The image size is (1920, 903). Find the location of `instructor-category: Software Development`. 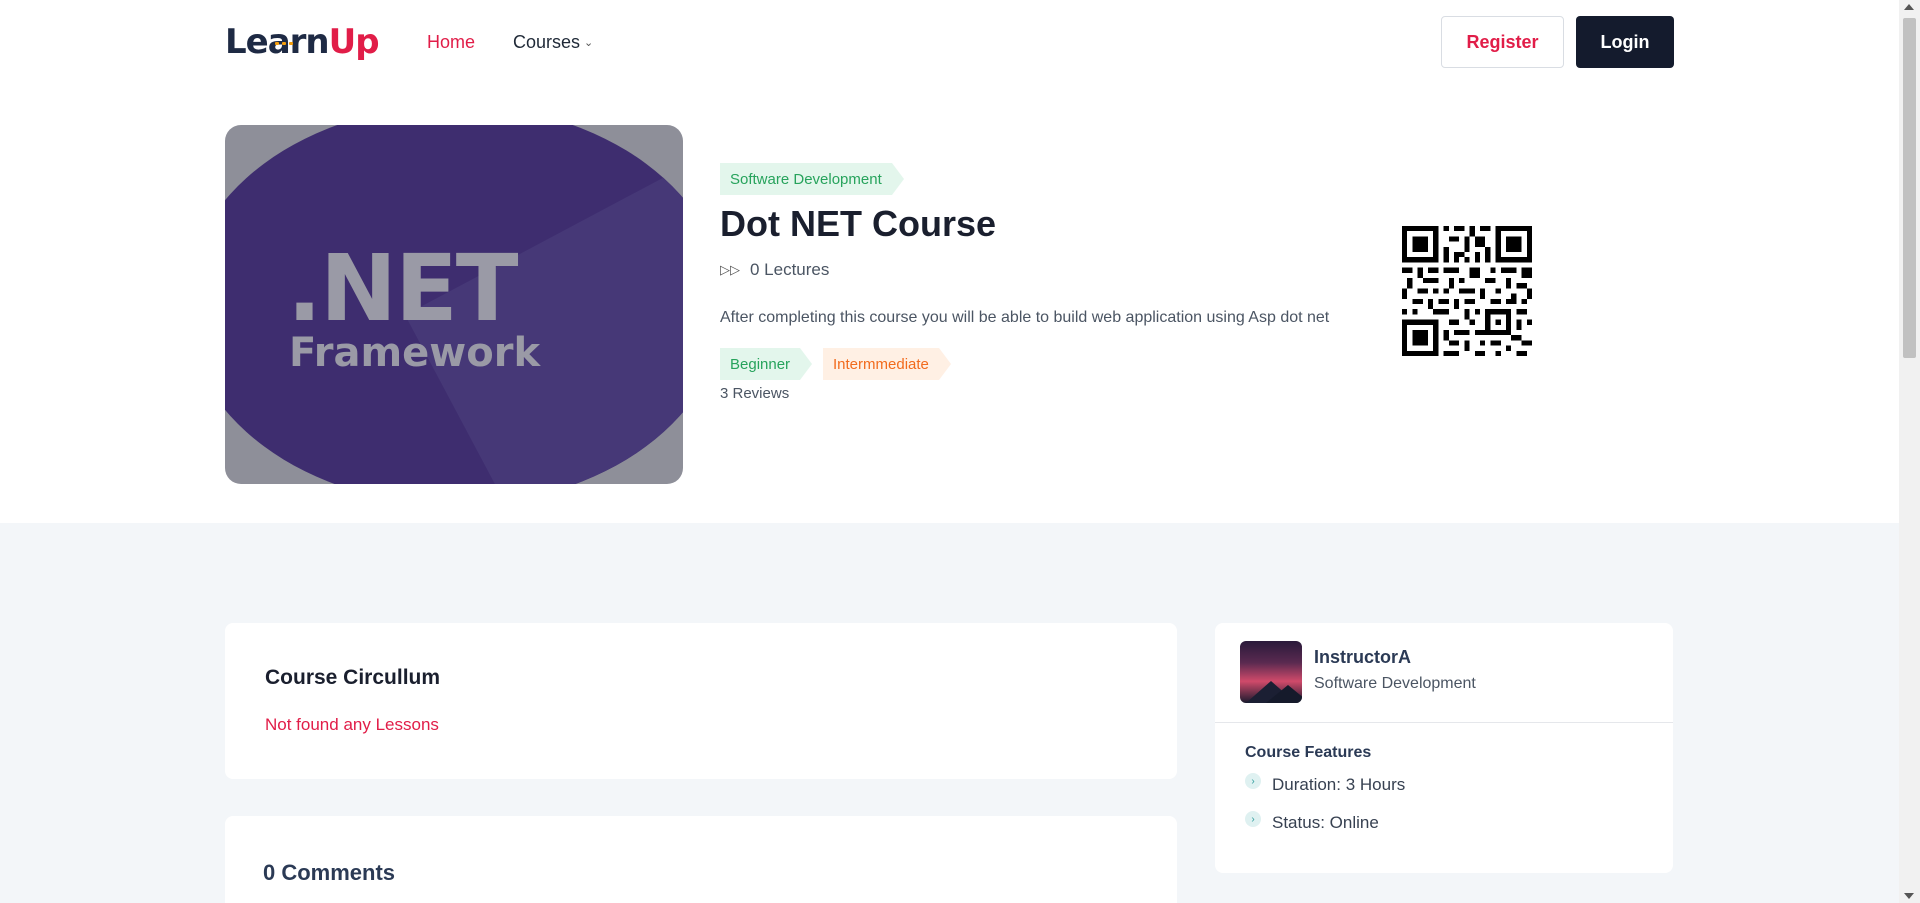

instructor-category: Software Development is located at coordinates (1395, 683).